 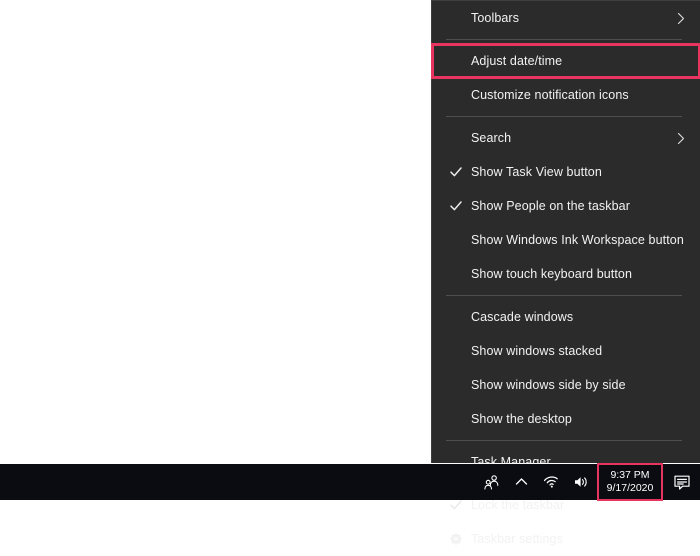 I want to click on menu-item-label: Show the desktop, so click(x=521, y=419).